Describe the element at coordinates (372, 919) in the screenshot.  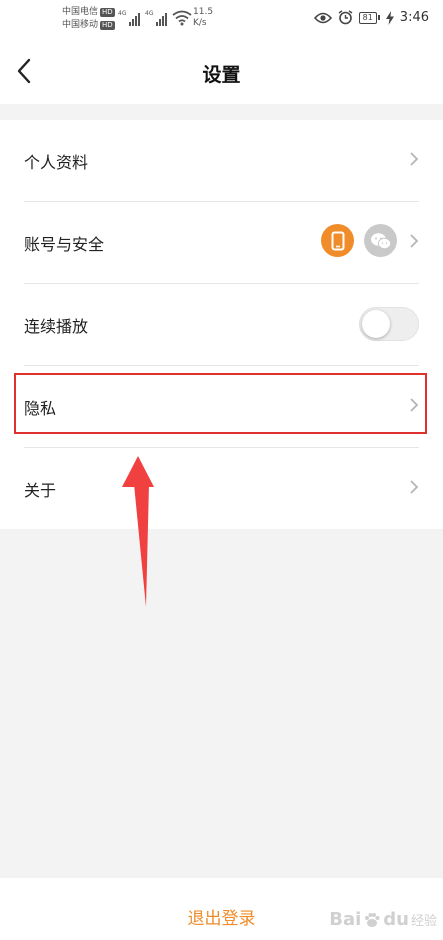
I see `paw-logo-icon` at that location.